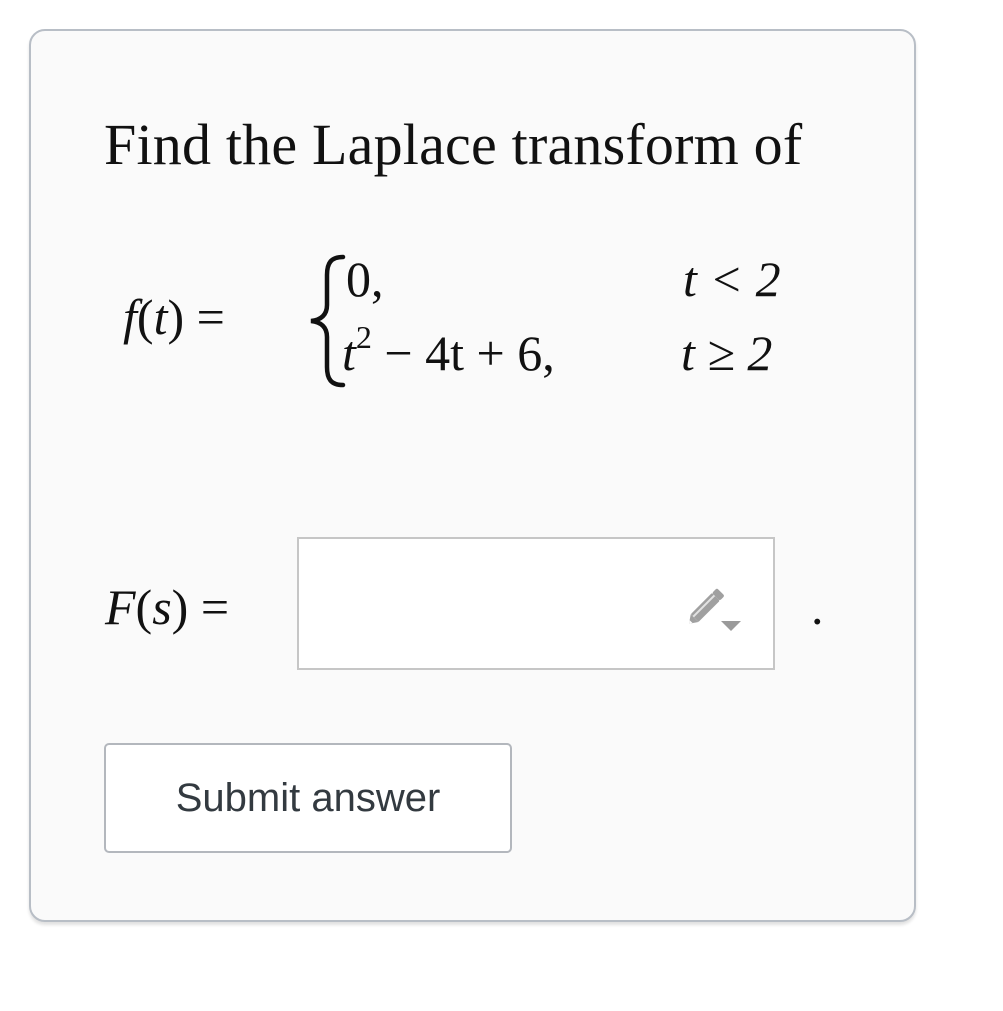  What do you see at coordinates (162, 607) in the screenshot?
I see `answer-variable: s` at bounding box center [162, 607].